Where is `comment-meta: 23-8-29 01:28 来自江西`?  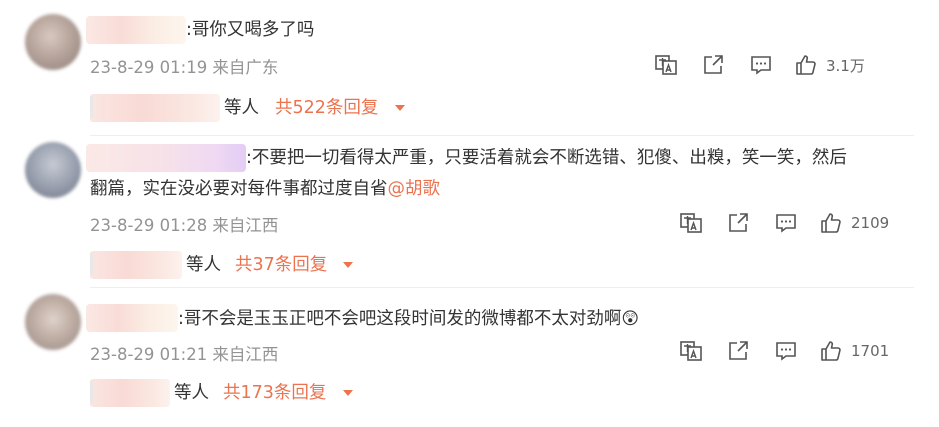 comment-meta: 23-8-29 01:28 来自江西 is located at coordinates (184, 225).